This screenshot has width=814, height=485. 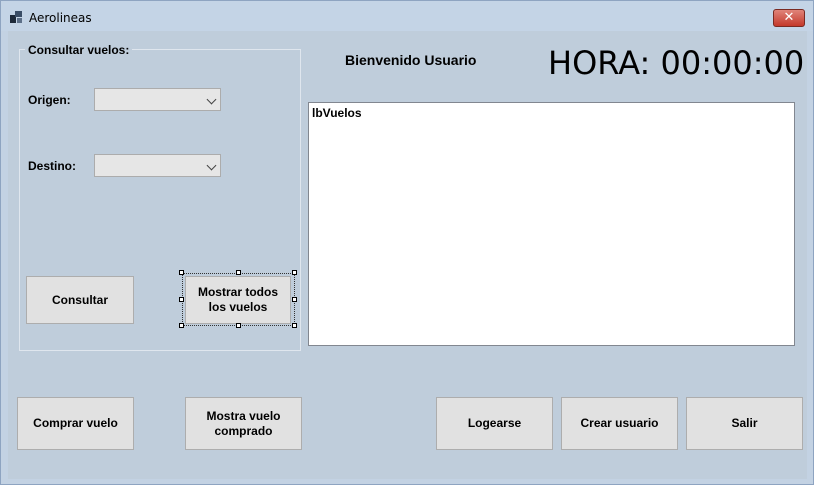 I want to click on close-icon: ✕, so click(x=789, y=17).